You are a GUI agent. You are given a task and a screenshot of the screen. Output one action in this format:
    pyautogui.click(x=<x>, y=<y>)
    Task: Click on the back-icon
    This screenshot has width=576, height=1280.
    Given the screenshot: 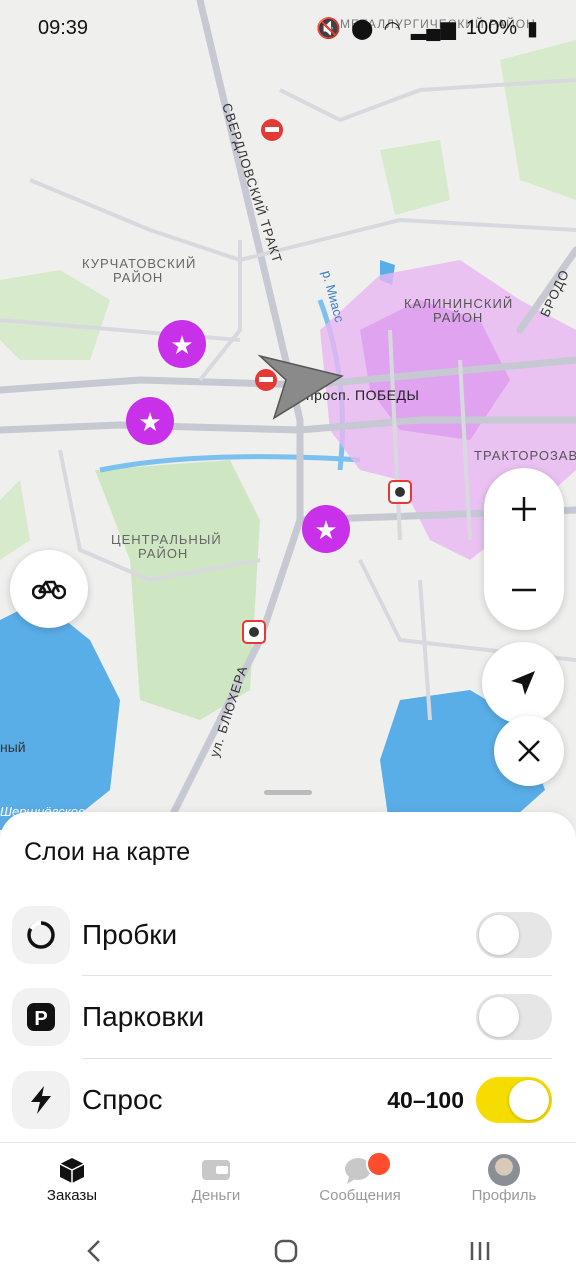 What is the action you would take?
    pyautogui.click(x=94, y=1253)
    